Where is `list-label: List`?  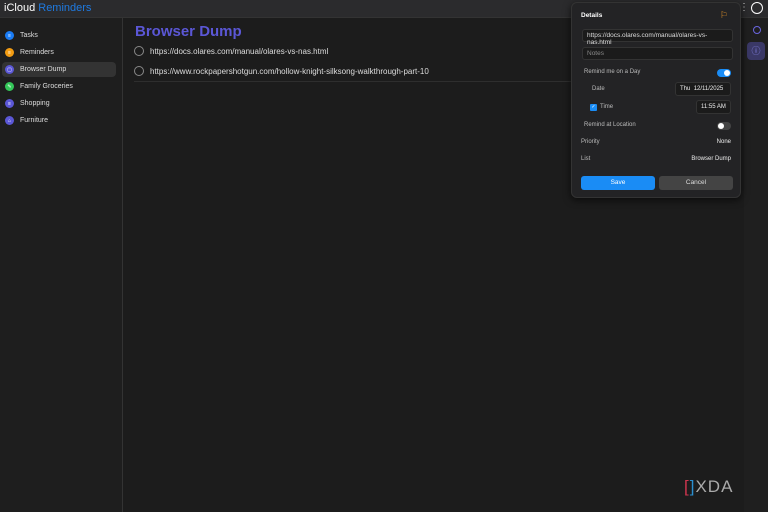 list-label: List is located at coordinates (586, 159).